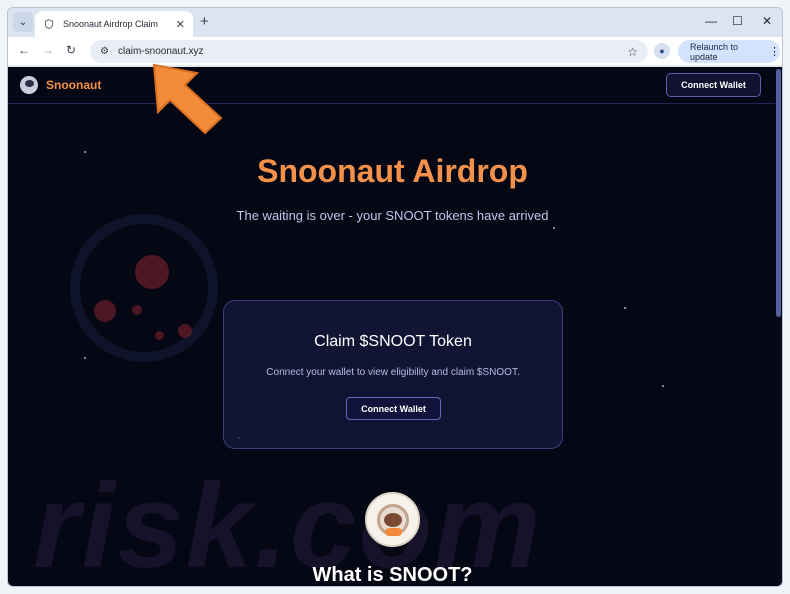 The width and height of the screenshot is (790, 594). I want to click on section-title: What is SNOOT?, so click(392, 575).